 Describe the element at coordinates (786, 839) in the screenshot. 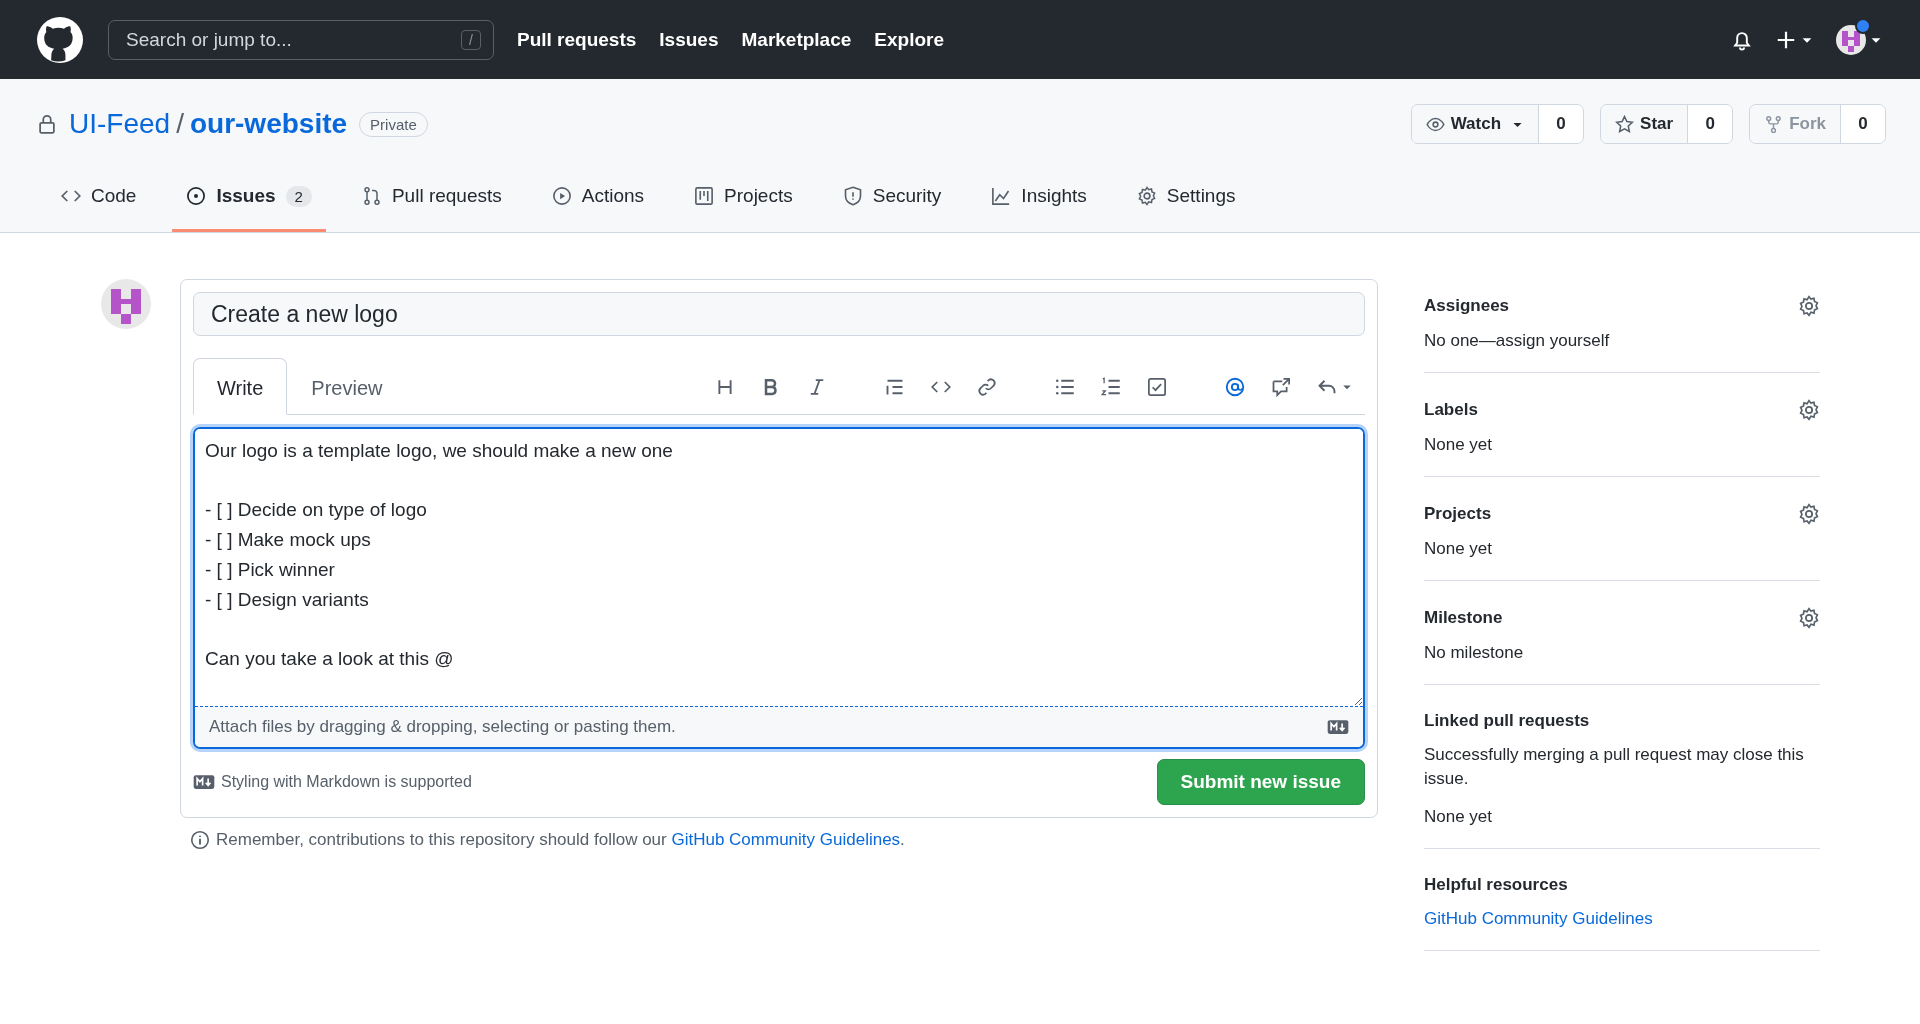

I see `guidelines-link: GitHub Community Guidelines` at that location.